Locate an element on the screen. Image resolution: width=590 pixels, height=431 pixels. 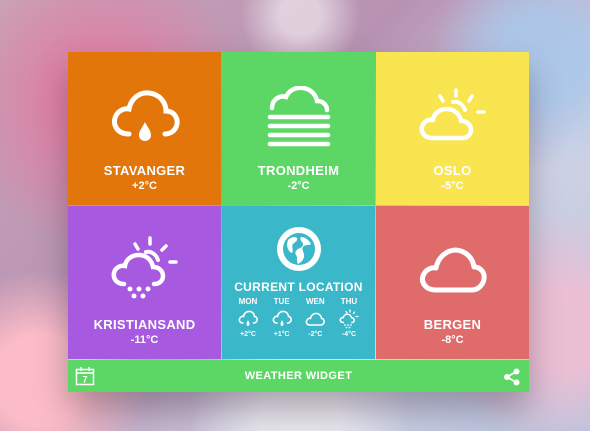
cloud-rain-drop-icon is located at coordinates (144, 117).